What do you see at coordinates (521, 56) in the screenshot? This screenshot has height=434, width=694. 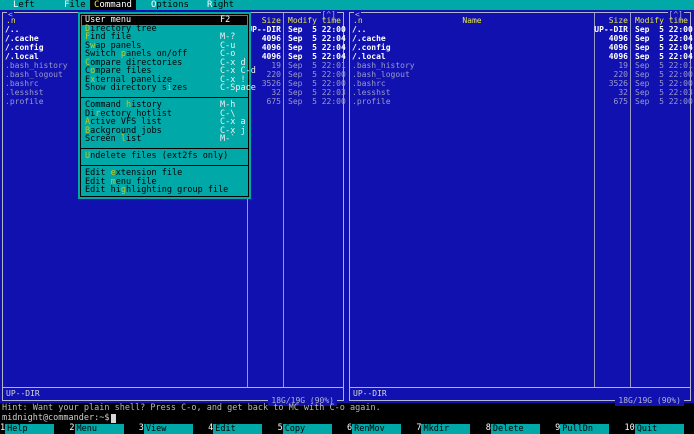 I see `file-row-local: /.local 4096 Sep 5 22:04` at bounding box center [521, 56].